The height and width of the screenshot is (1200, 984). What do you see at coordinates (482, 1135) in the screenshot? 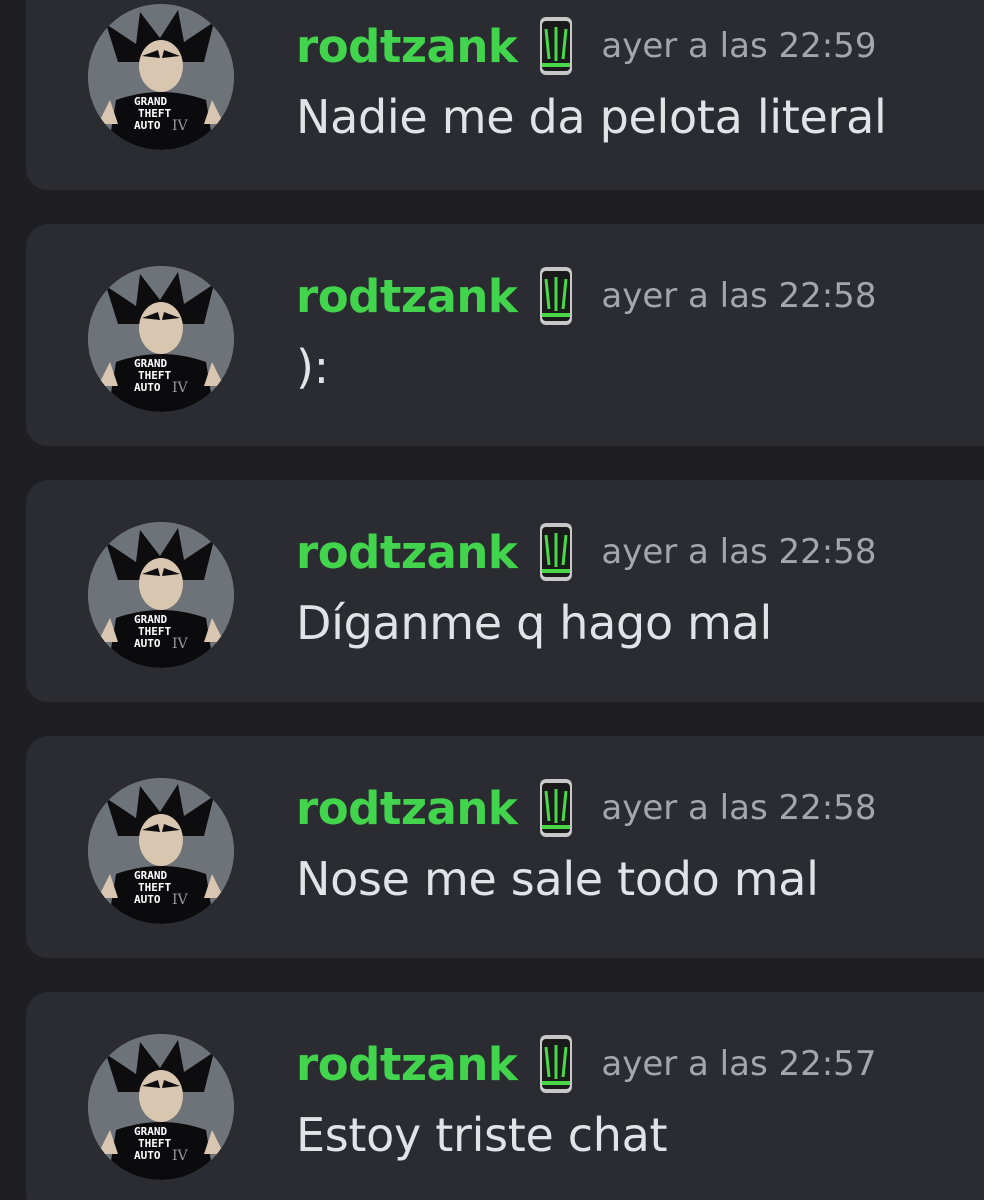
I see `message-text: Estoy triste chat` at bounding box center [482, 1135].